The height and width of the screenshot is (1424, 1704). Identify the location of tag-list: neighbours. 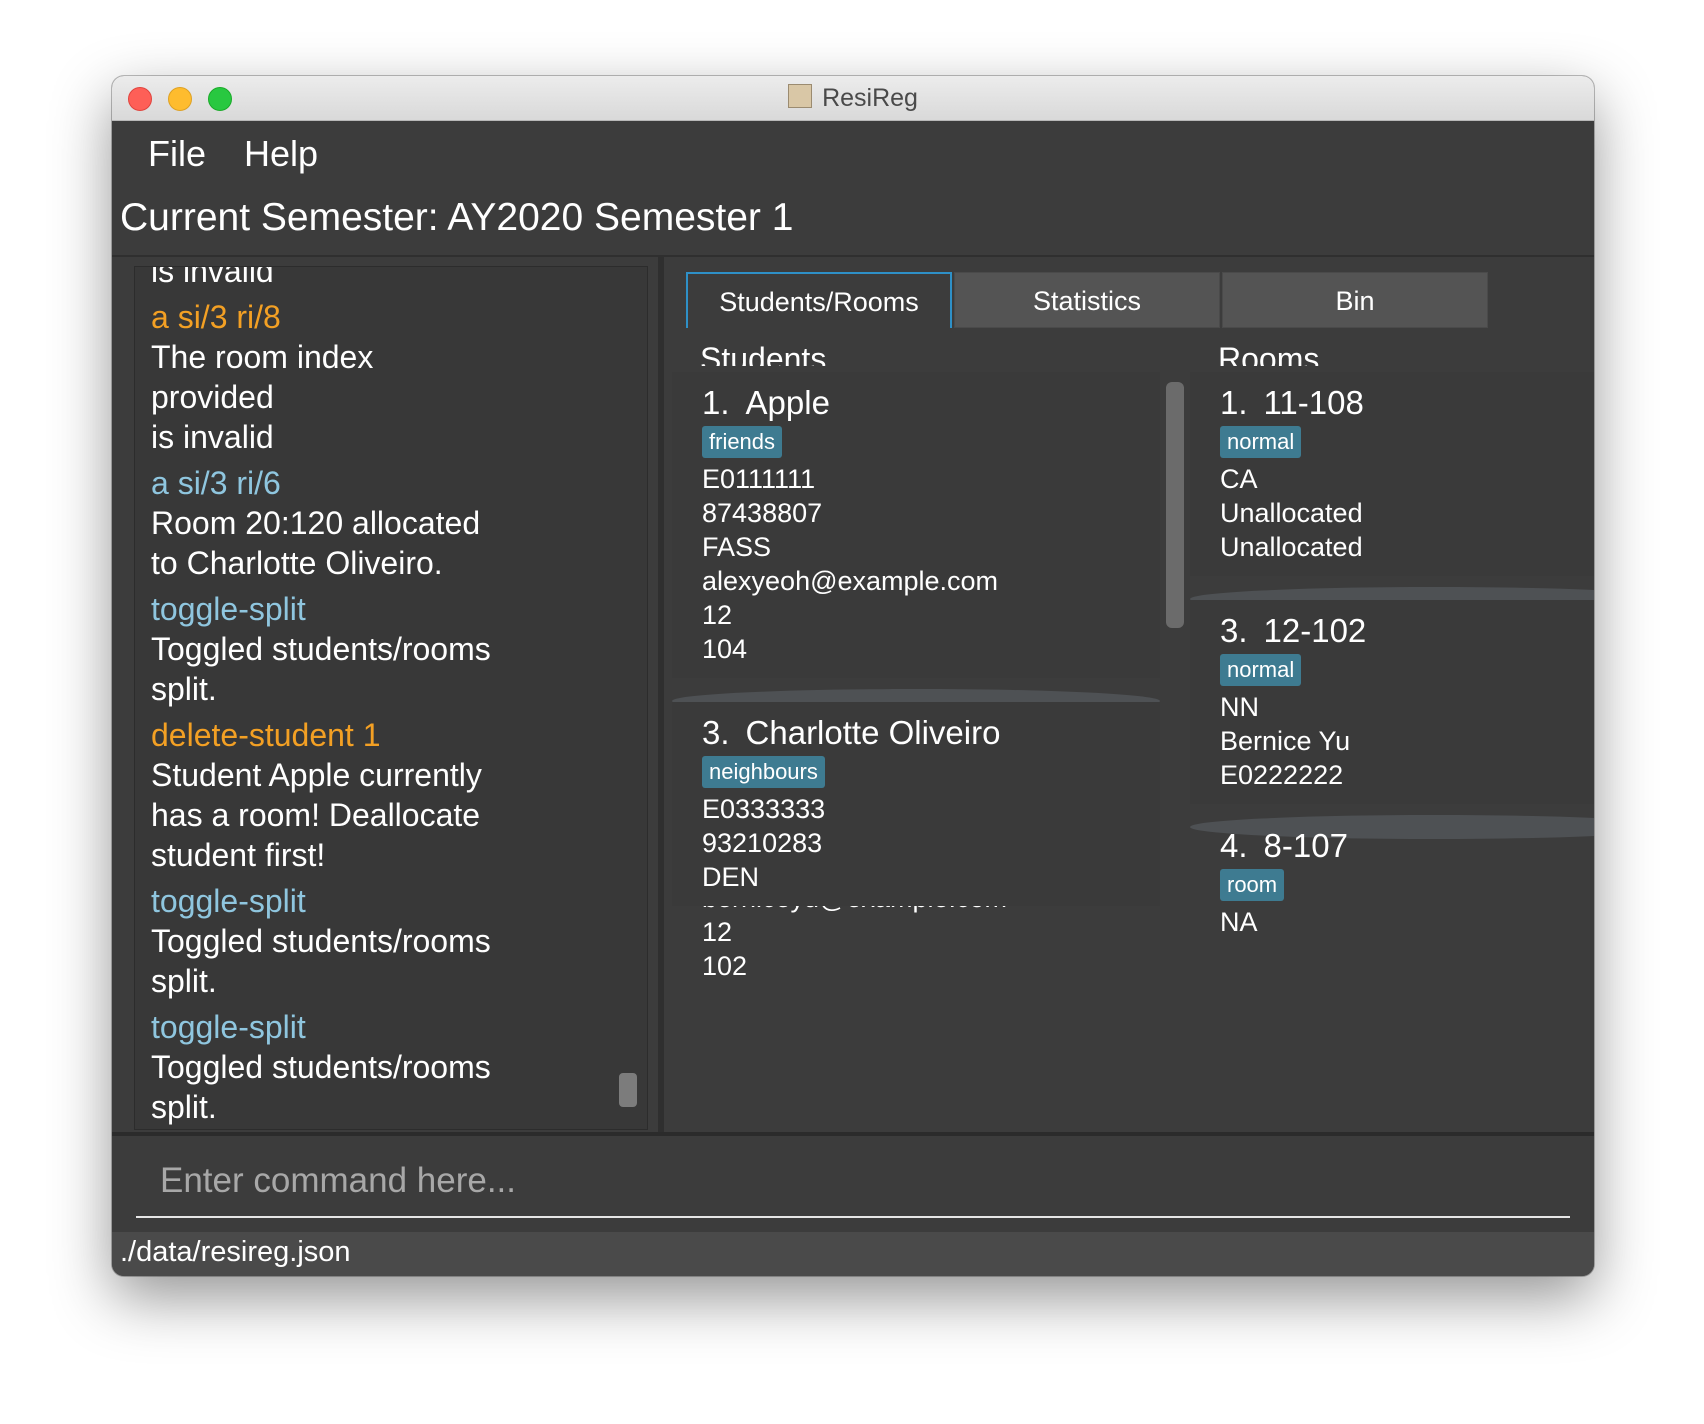
(931, 773).